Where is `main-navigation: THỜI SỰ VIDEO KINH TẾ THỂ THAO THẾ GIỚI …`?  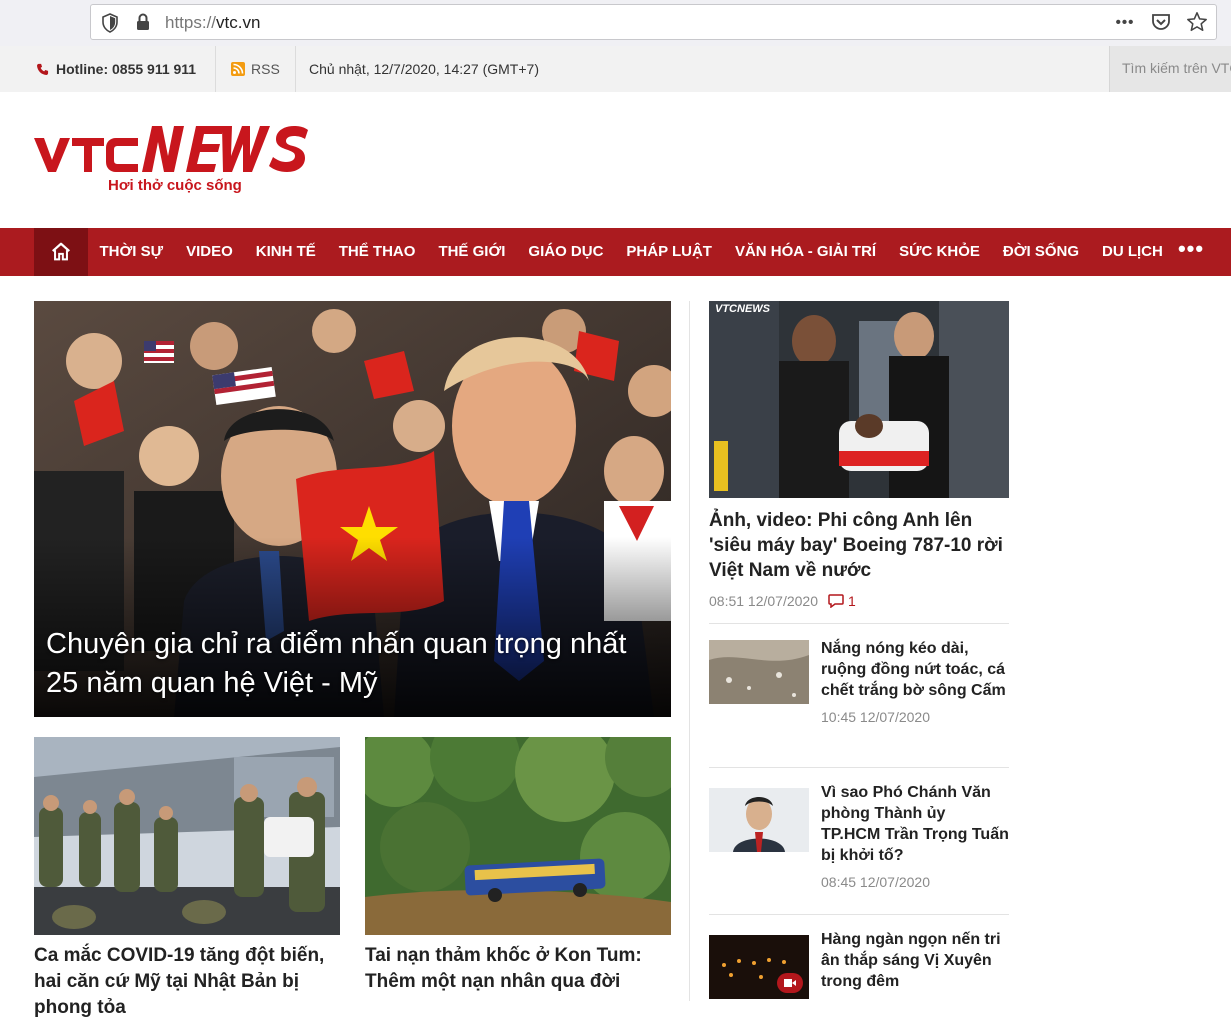
main-navigation: THỜI SỰ VIDEO KINH TẾ THỂ THAO THẾ GIỚI … is located at coordinates (615, 252).